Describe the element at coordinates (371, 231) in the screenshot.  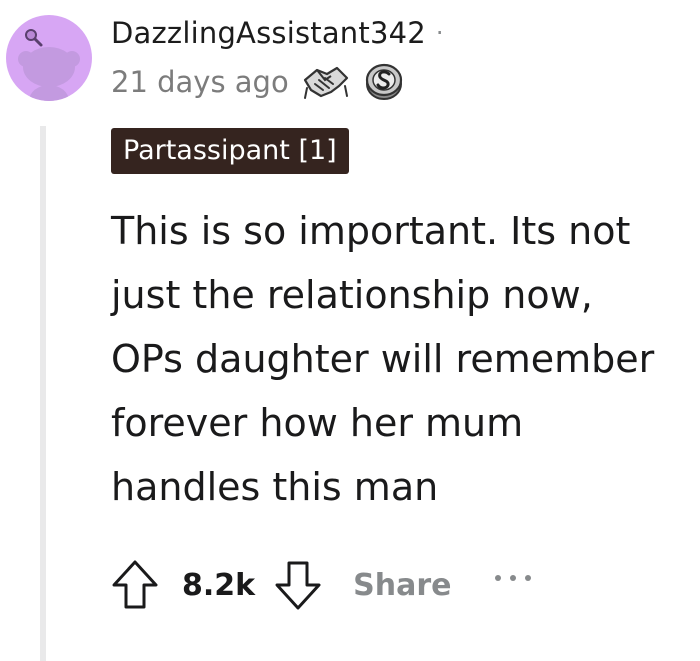
I see `comment-body-line: This is so important. Its not` at that location.